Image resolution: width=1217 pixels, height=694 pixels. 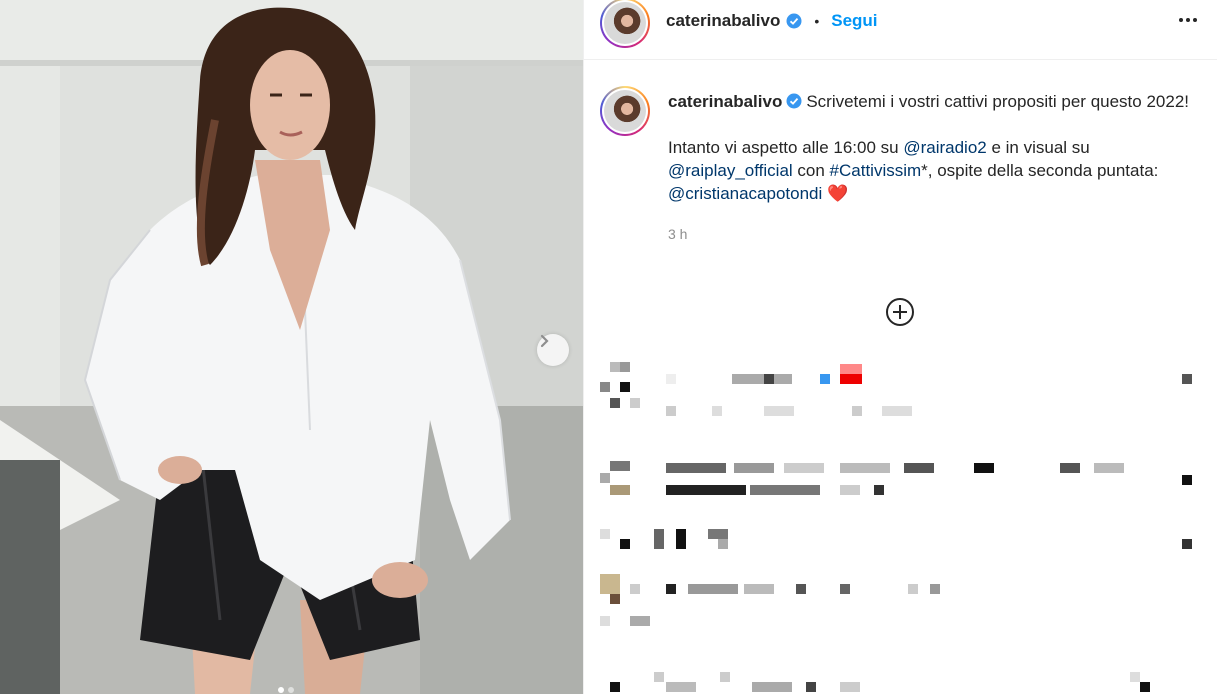 I want to click on carousel-dots, so click(x=286, y=690).